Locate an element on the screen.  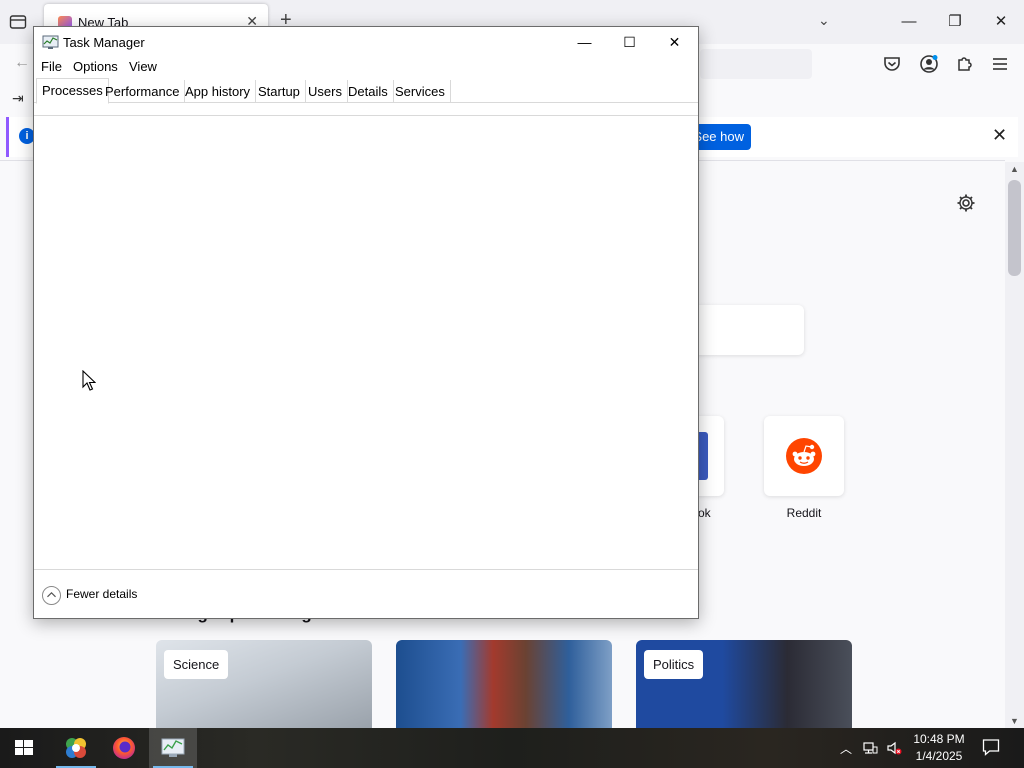
shortcut-tile-reddit is located at coordinates (804, 456).